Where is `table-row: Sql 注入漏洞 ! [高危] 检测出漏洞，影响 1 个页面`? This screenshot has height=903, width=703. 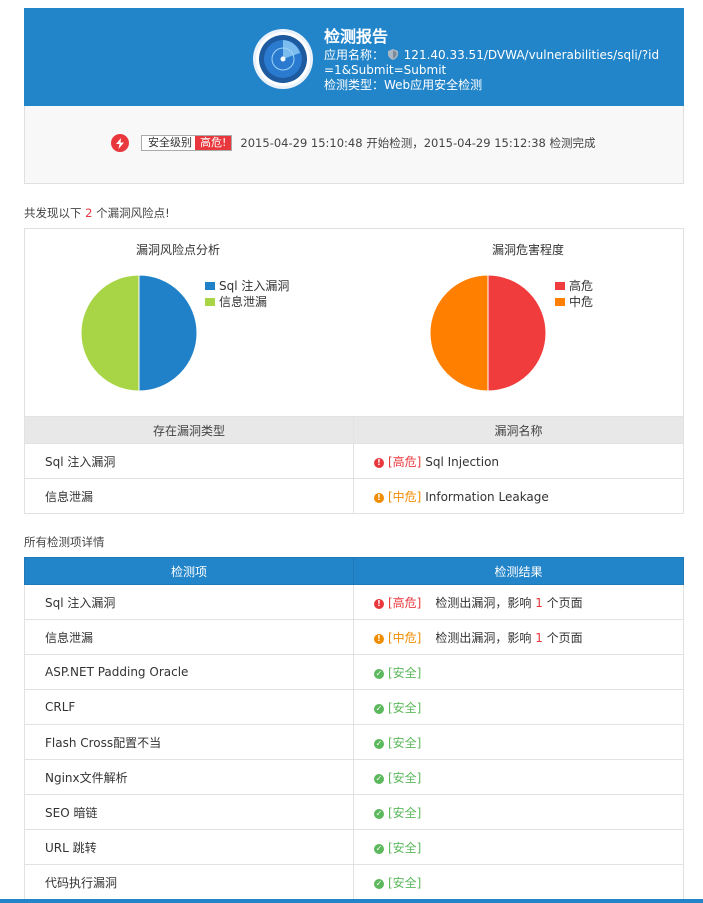
table-row: Sql 注入漏洞 ! [高危] 检测出漏洞，影响 1 个页面 is located at coordinates (354, 602).